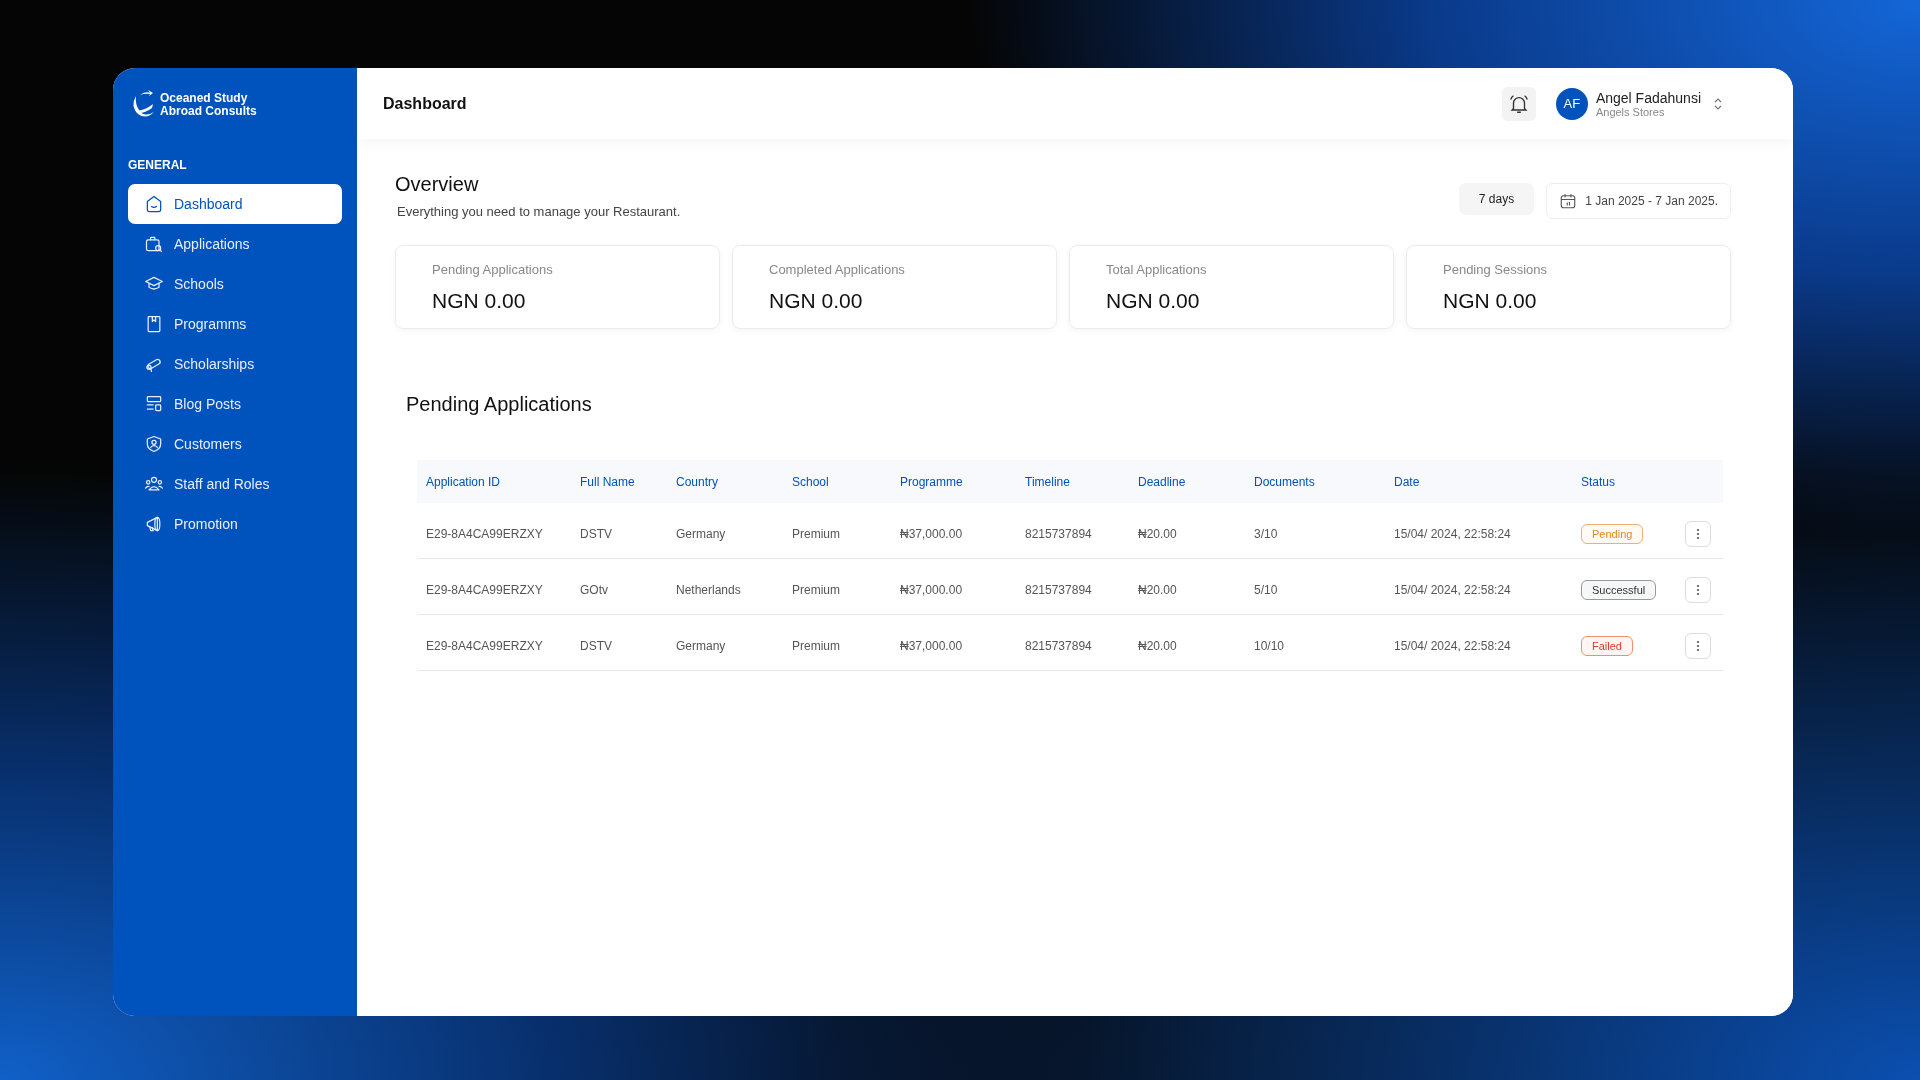 Image resolution: width=1920 pixels, height=1080 pixels. What do you see at coordinates (1266, 589) in the screenshot?
I see `table-cell-text: 5/10` at bounding box center [1266, 589].